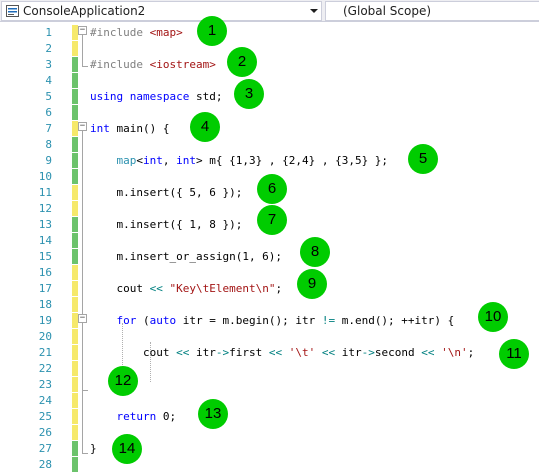  What do you see at coordinates (169, 160) in the screenshot?
I see `token: ,` at bounding box center [169, 160].